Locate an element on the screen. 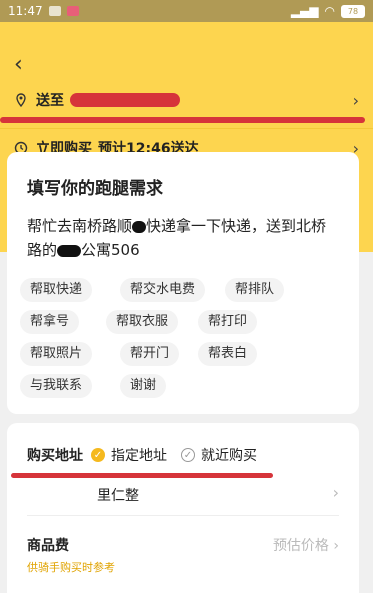 The height and width of the screenshot is (593, 373). message-text: 帮忙去南桥路顺 is located at coordinates (80, 226).